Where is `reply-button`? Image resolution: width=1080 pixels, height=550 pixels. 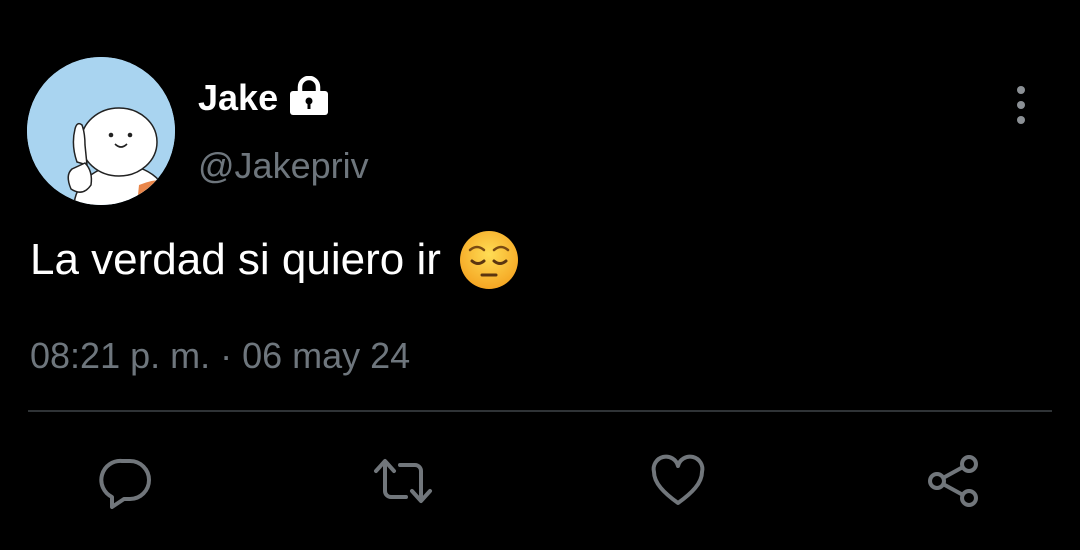
reply-button is located at coordinates (126, 481).